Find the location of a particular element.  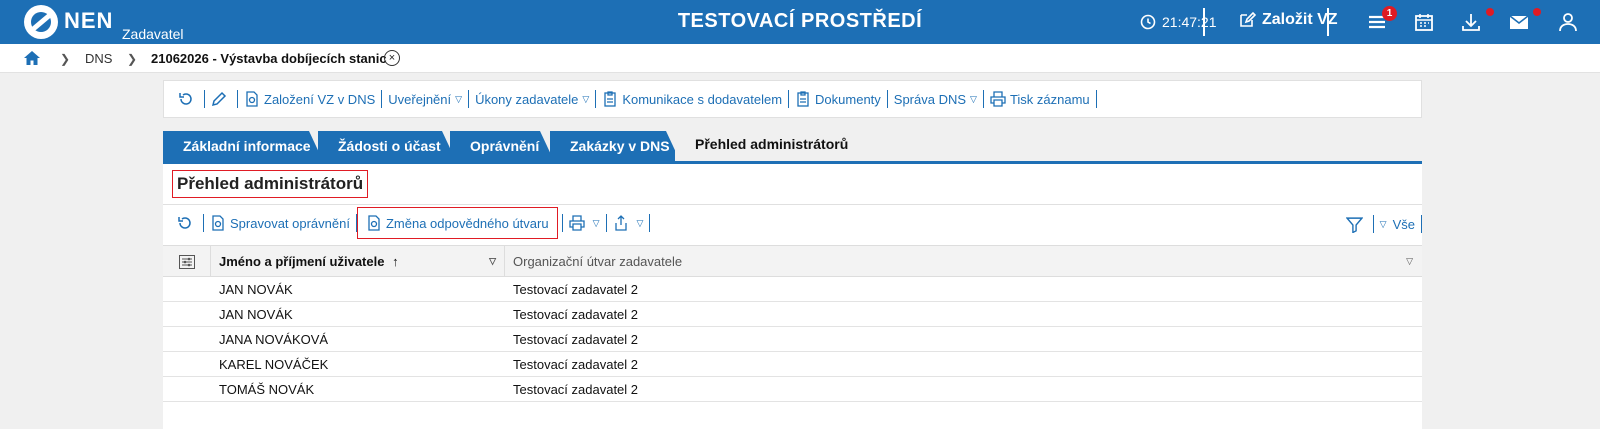

download-alert-dot is located at coordinates (1490, 12).